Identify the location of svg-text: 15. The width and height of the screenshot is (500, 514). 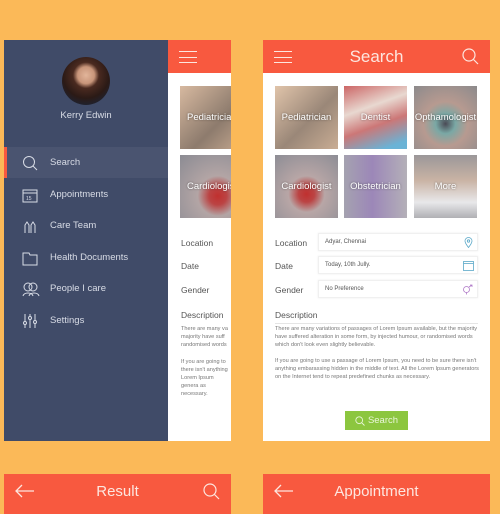
(29, 199).